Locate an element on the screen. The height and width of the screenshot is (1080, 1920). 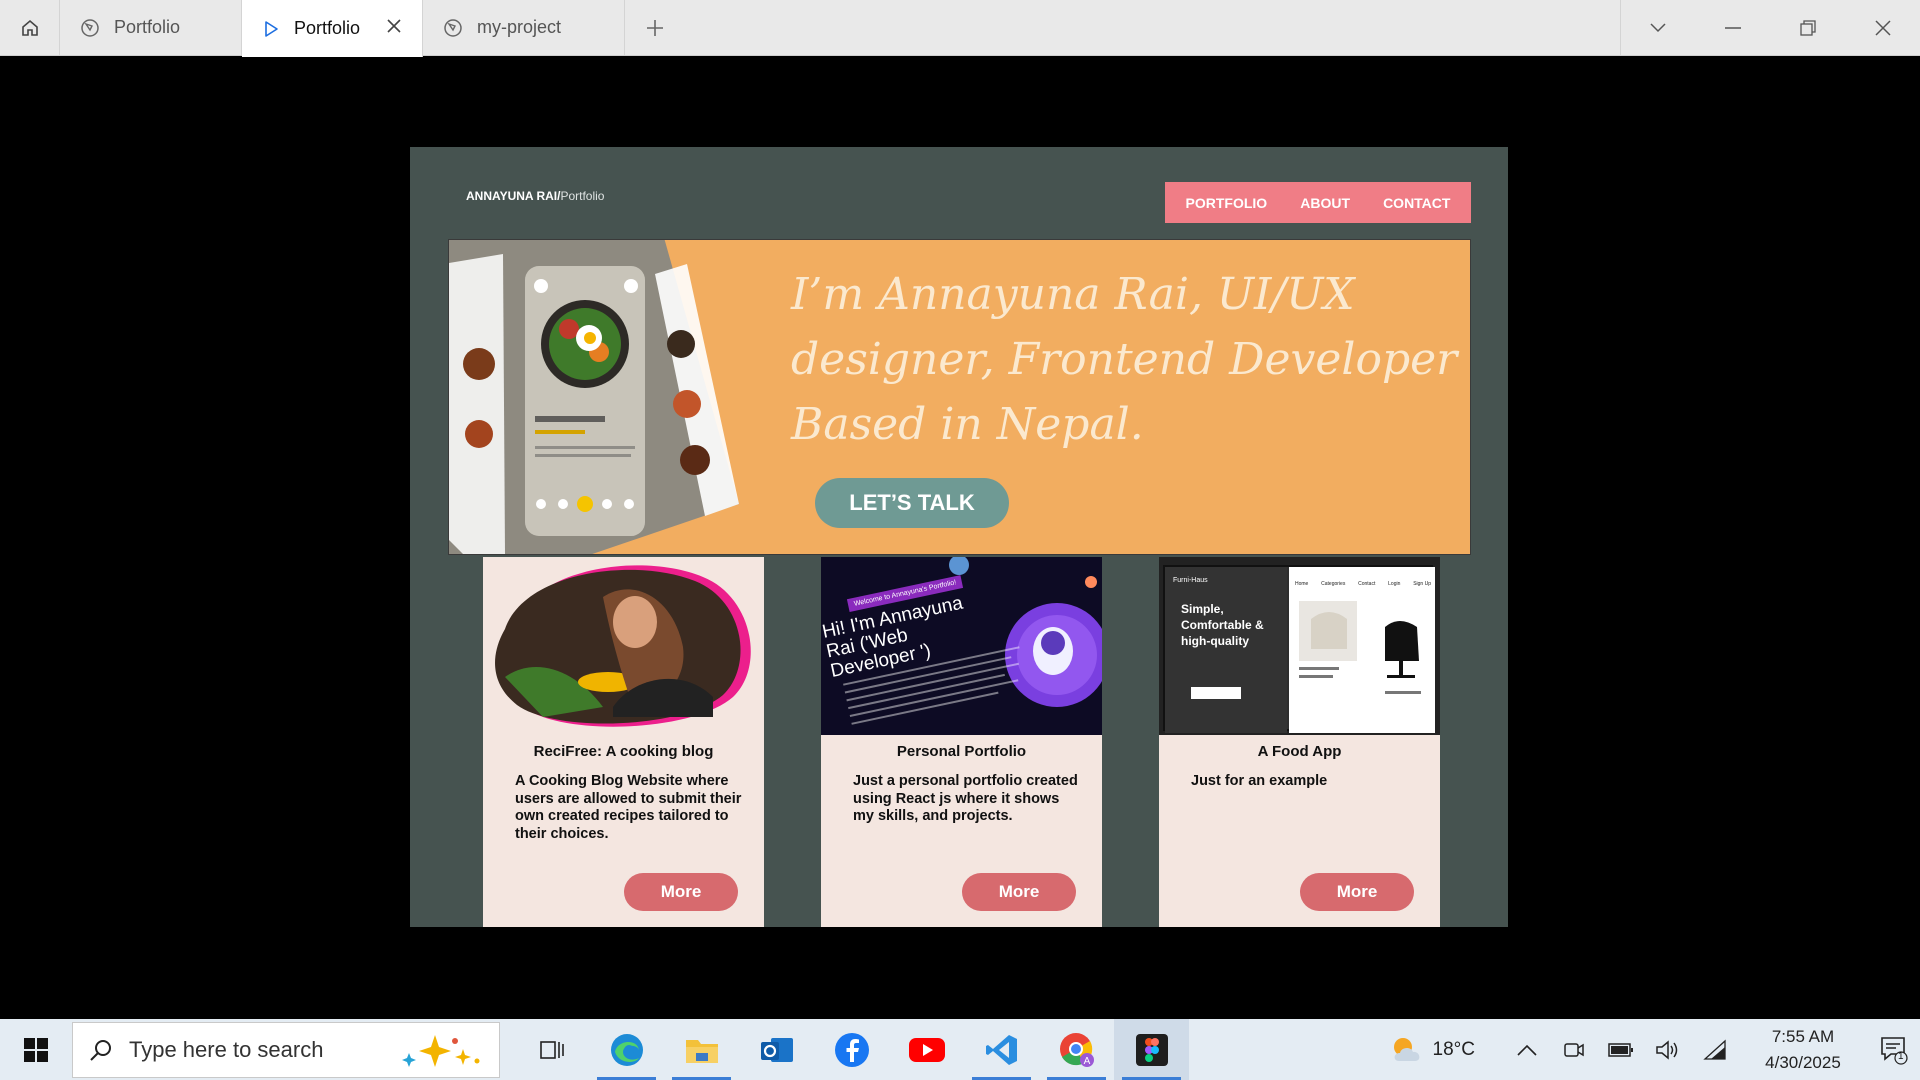
search-icon is located at coordinates (100, 1050).